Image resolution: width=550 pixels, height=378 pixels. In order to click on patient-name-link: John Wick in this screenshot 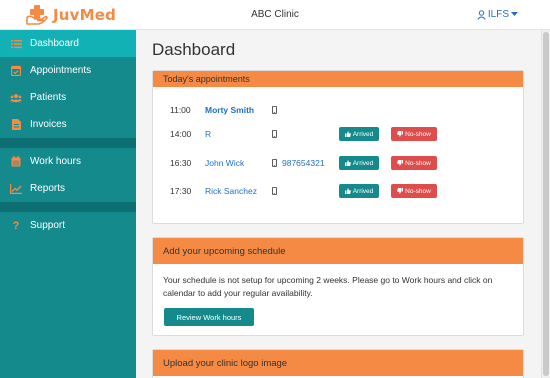, I will do `click(224, 163)`.